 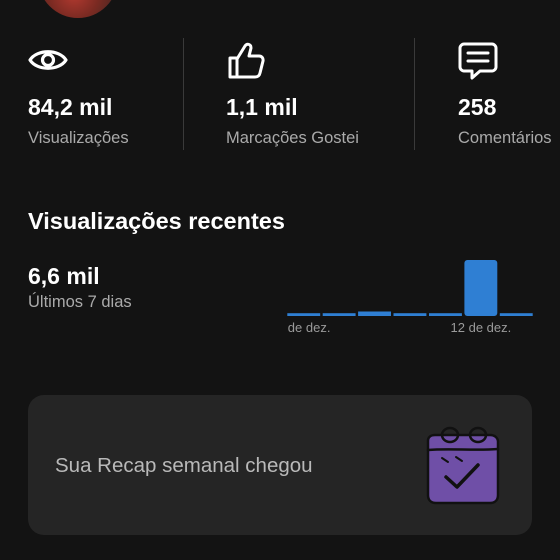 What do you see at coordinates (463, 465) in the screenshot?
I see `calendar-check-icon` at bounding box center [463, 465].